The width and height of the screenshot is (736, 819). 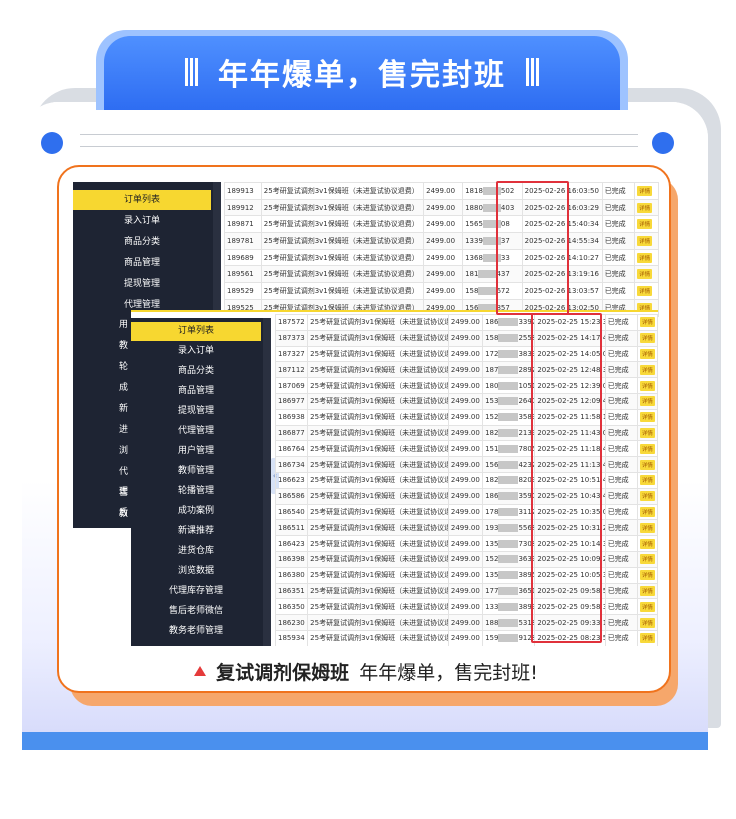 I want to click on sidebar-item: 浏, so click(x=102, y=451).